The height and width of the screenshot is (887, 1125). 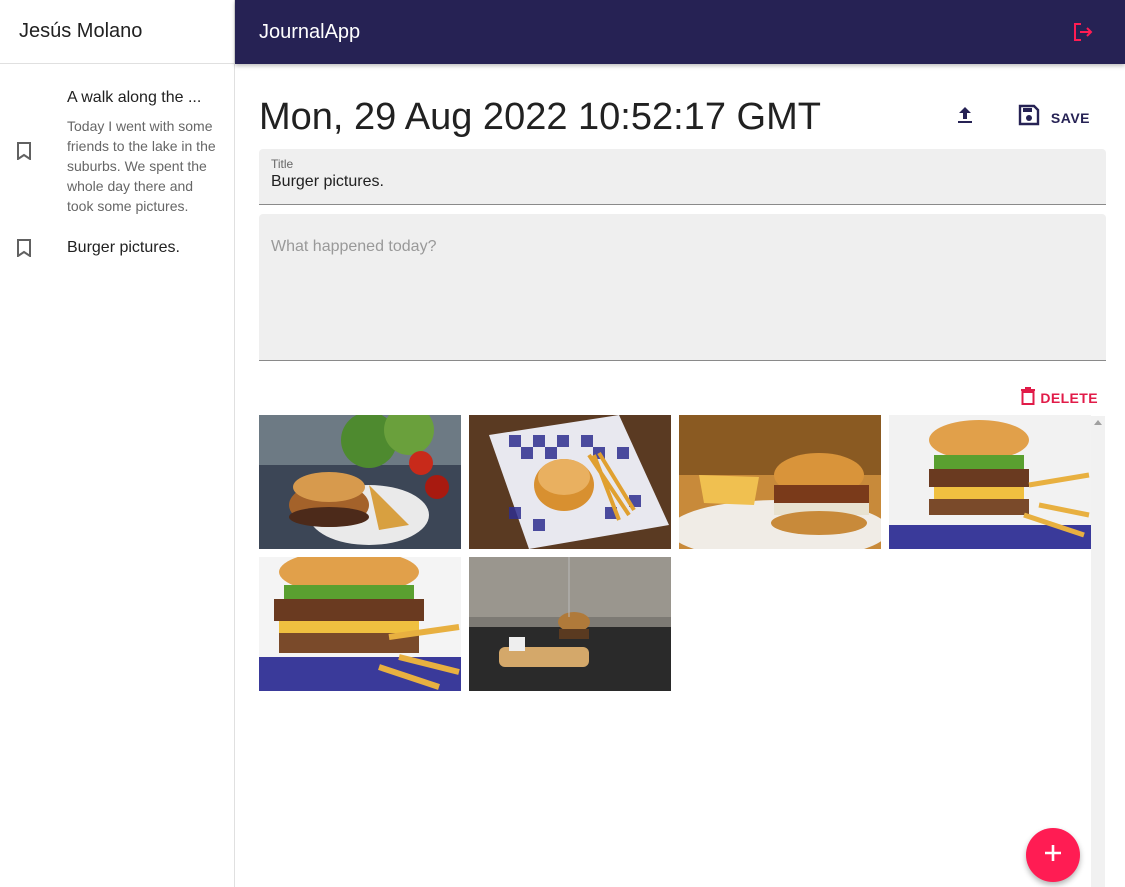 I want to click on user-name: Jesús Molano, so click(x=81, y=31).